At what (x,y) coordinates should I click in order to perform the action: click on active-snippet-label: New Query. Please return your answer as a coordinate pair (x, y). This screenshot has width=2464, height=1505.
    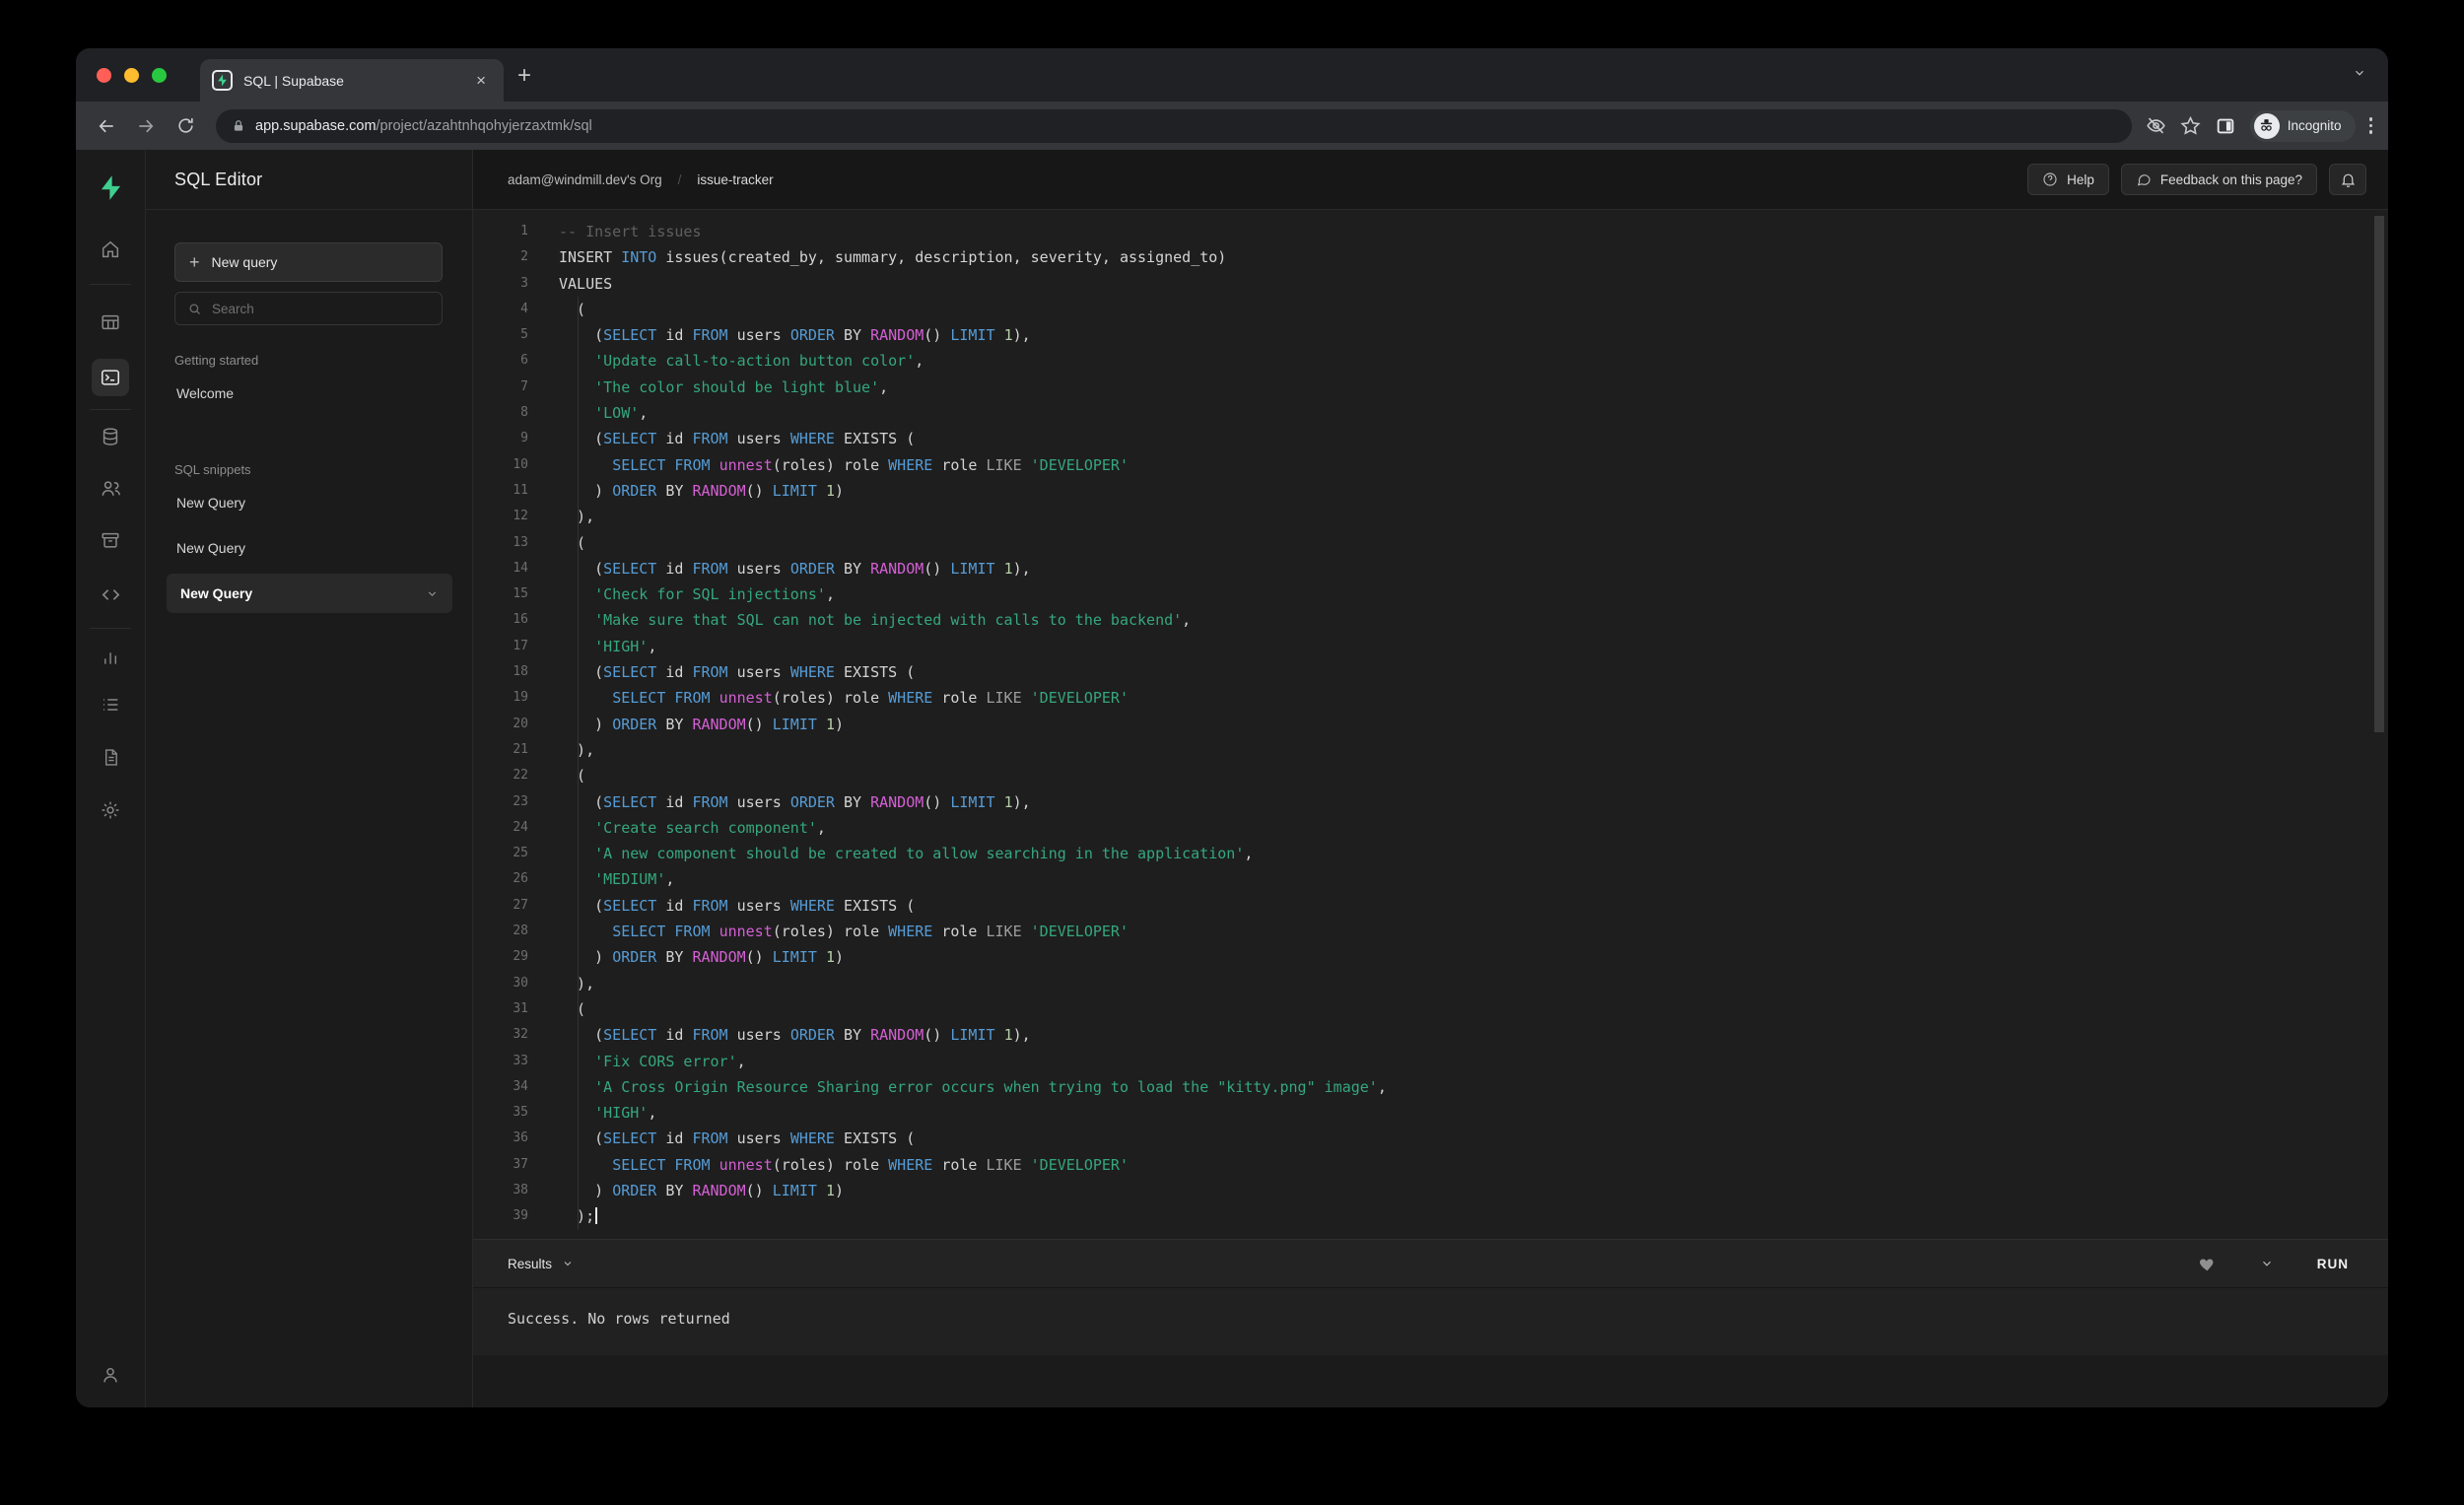
    Looking at the image, I should click on (216, 593).